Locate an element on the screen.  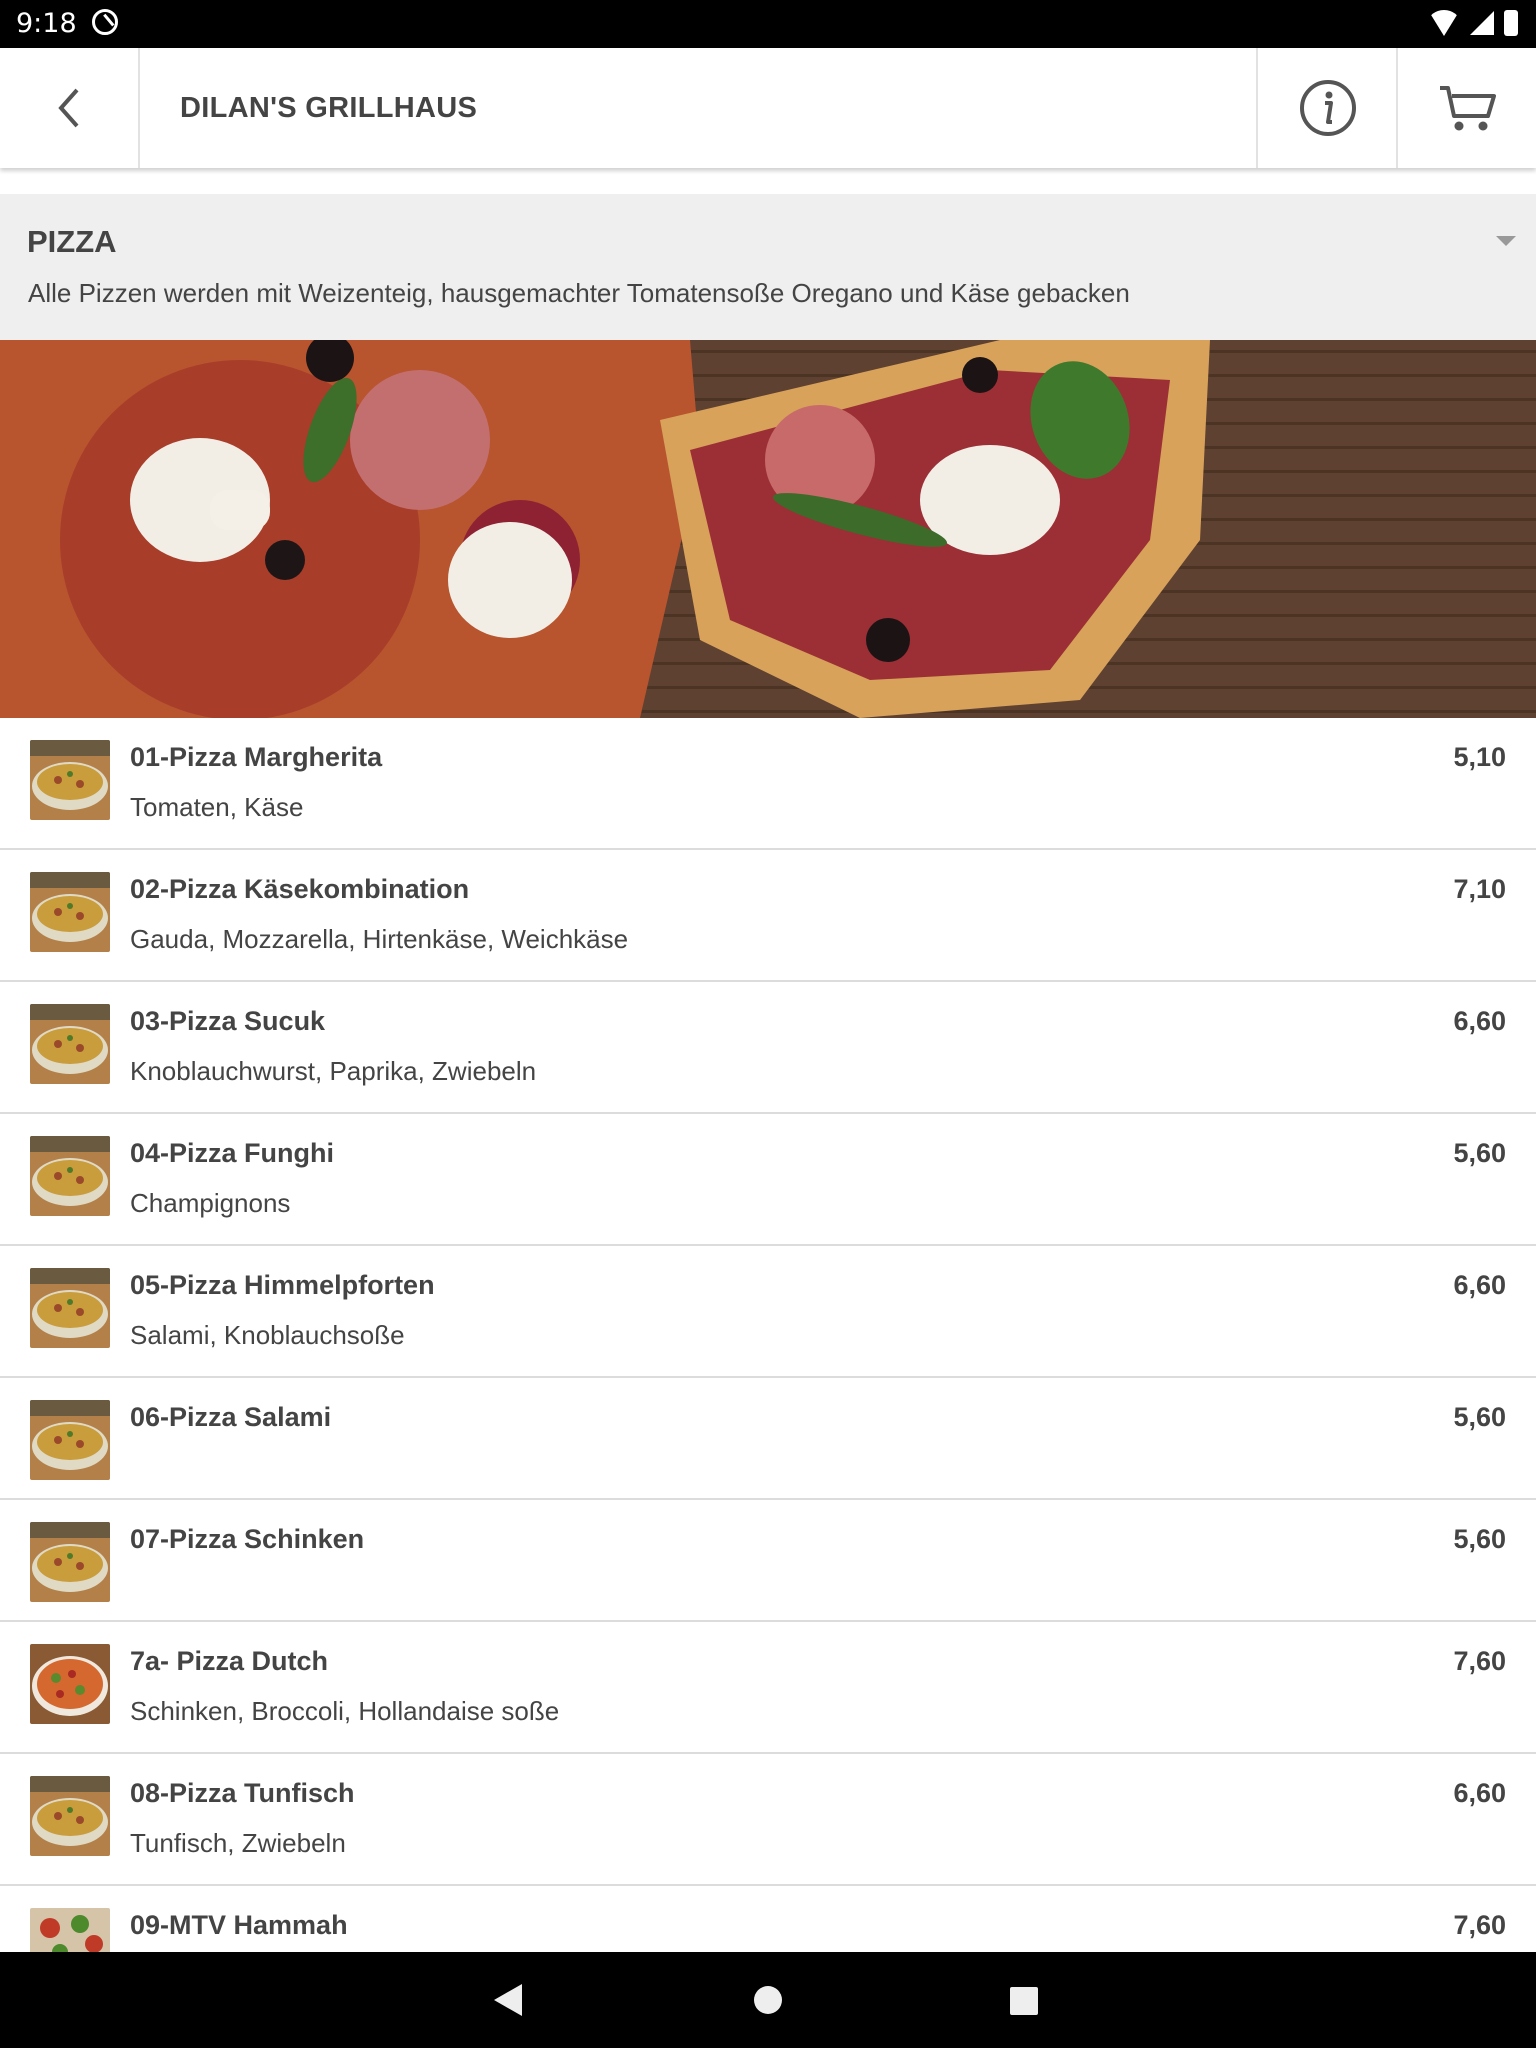
info-icon is located at coordinates (1328, 108).